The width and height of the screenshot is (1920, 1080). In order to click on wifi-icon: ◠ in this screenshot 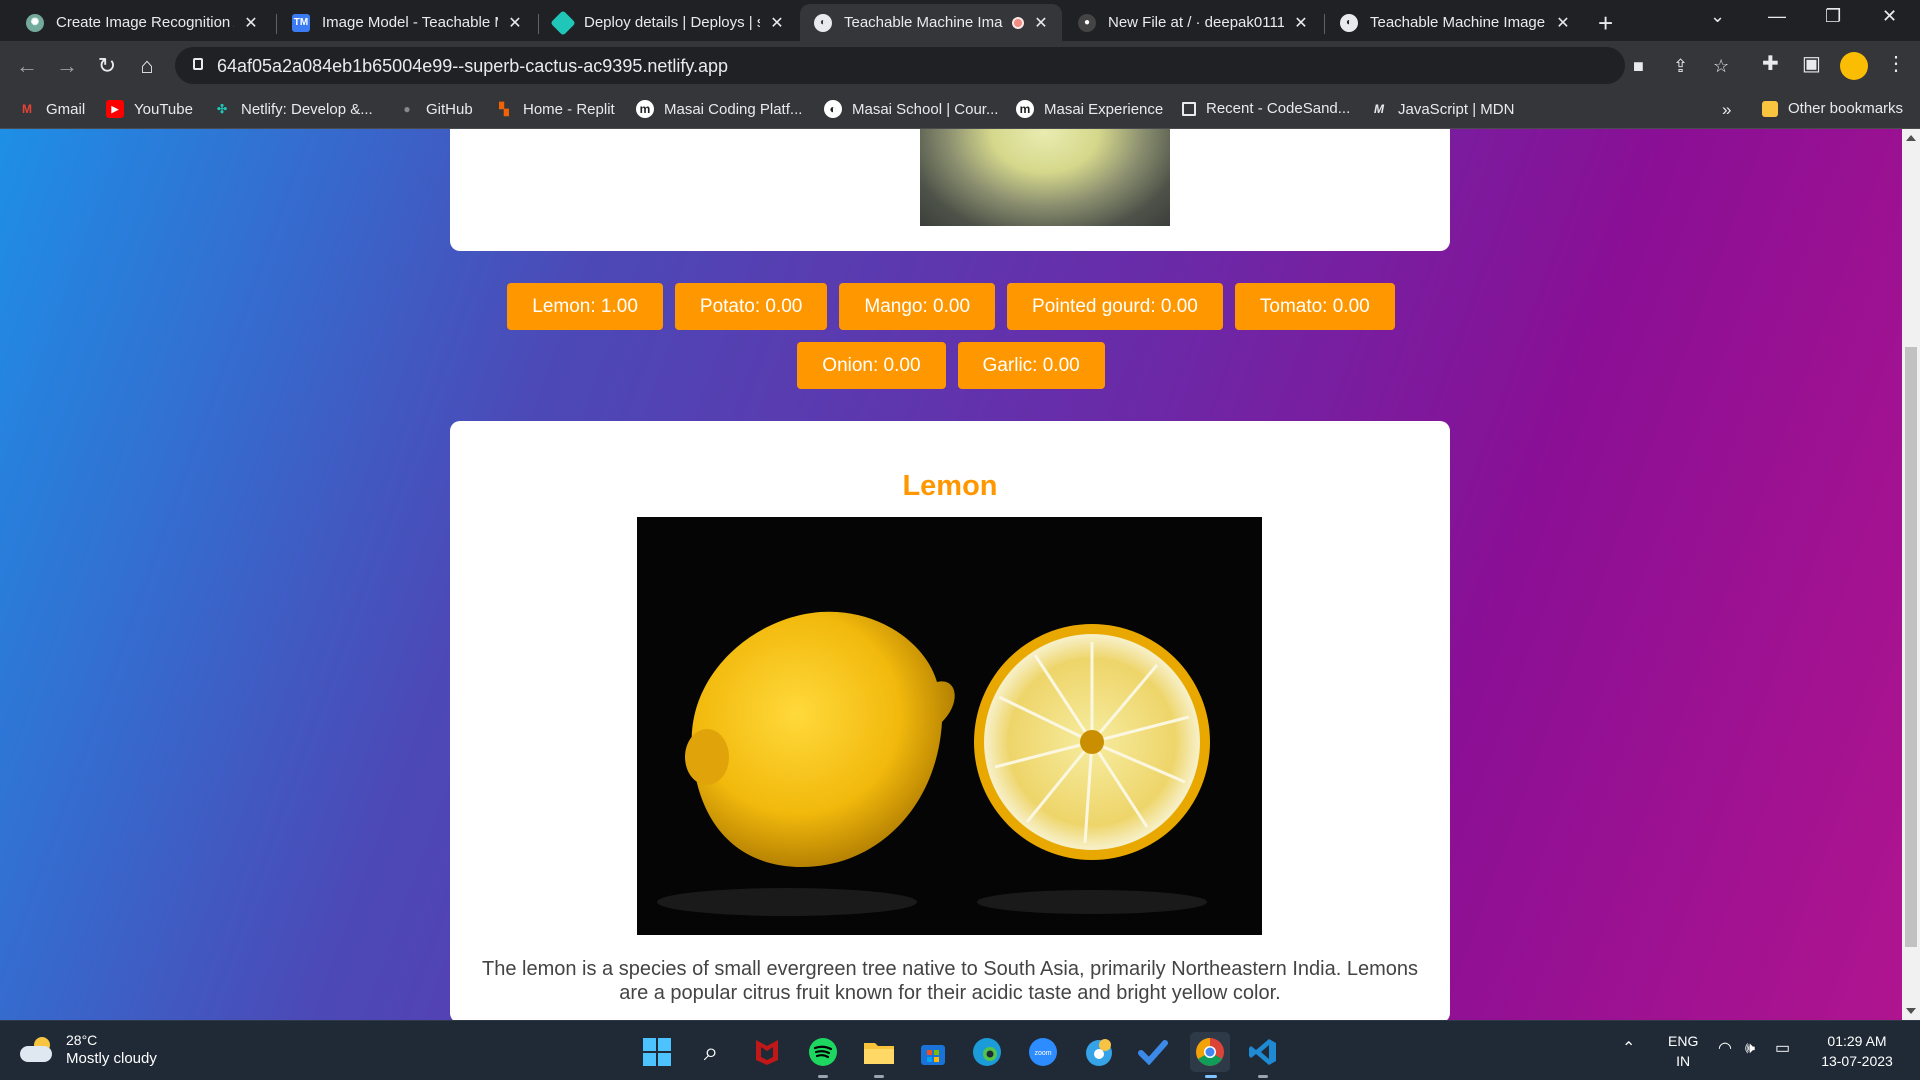, I will do `click(1725, 1049)`.